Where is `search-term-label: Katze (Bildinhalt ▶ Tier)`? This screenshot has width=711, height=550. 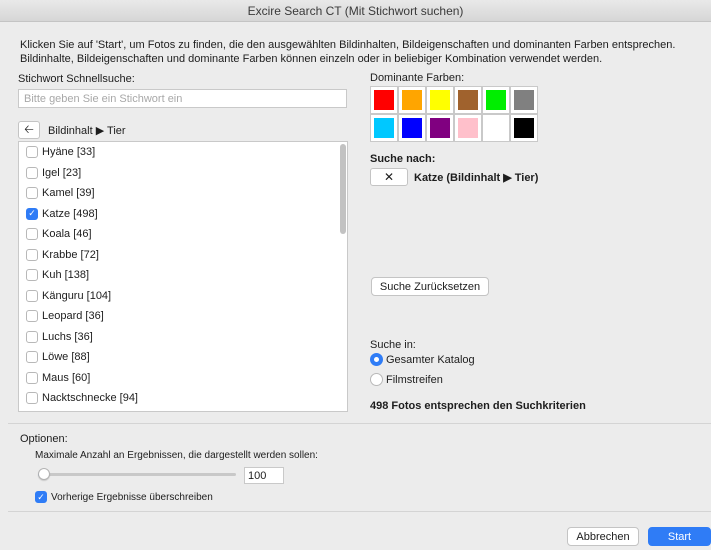 search-term-label: Katze (Bildinhalt ▶ Tier) is located at coordinates (476, 177).